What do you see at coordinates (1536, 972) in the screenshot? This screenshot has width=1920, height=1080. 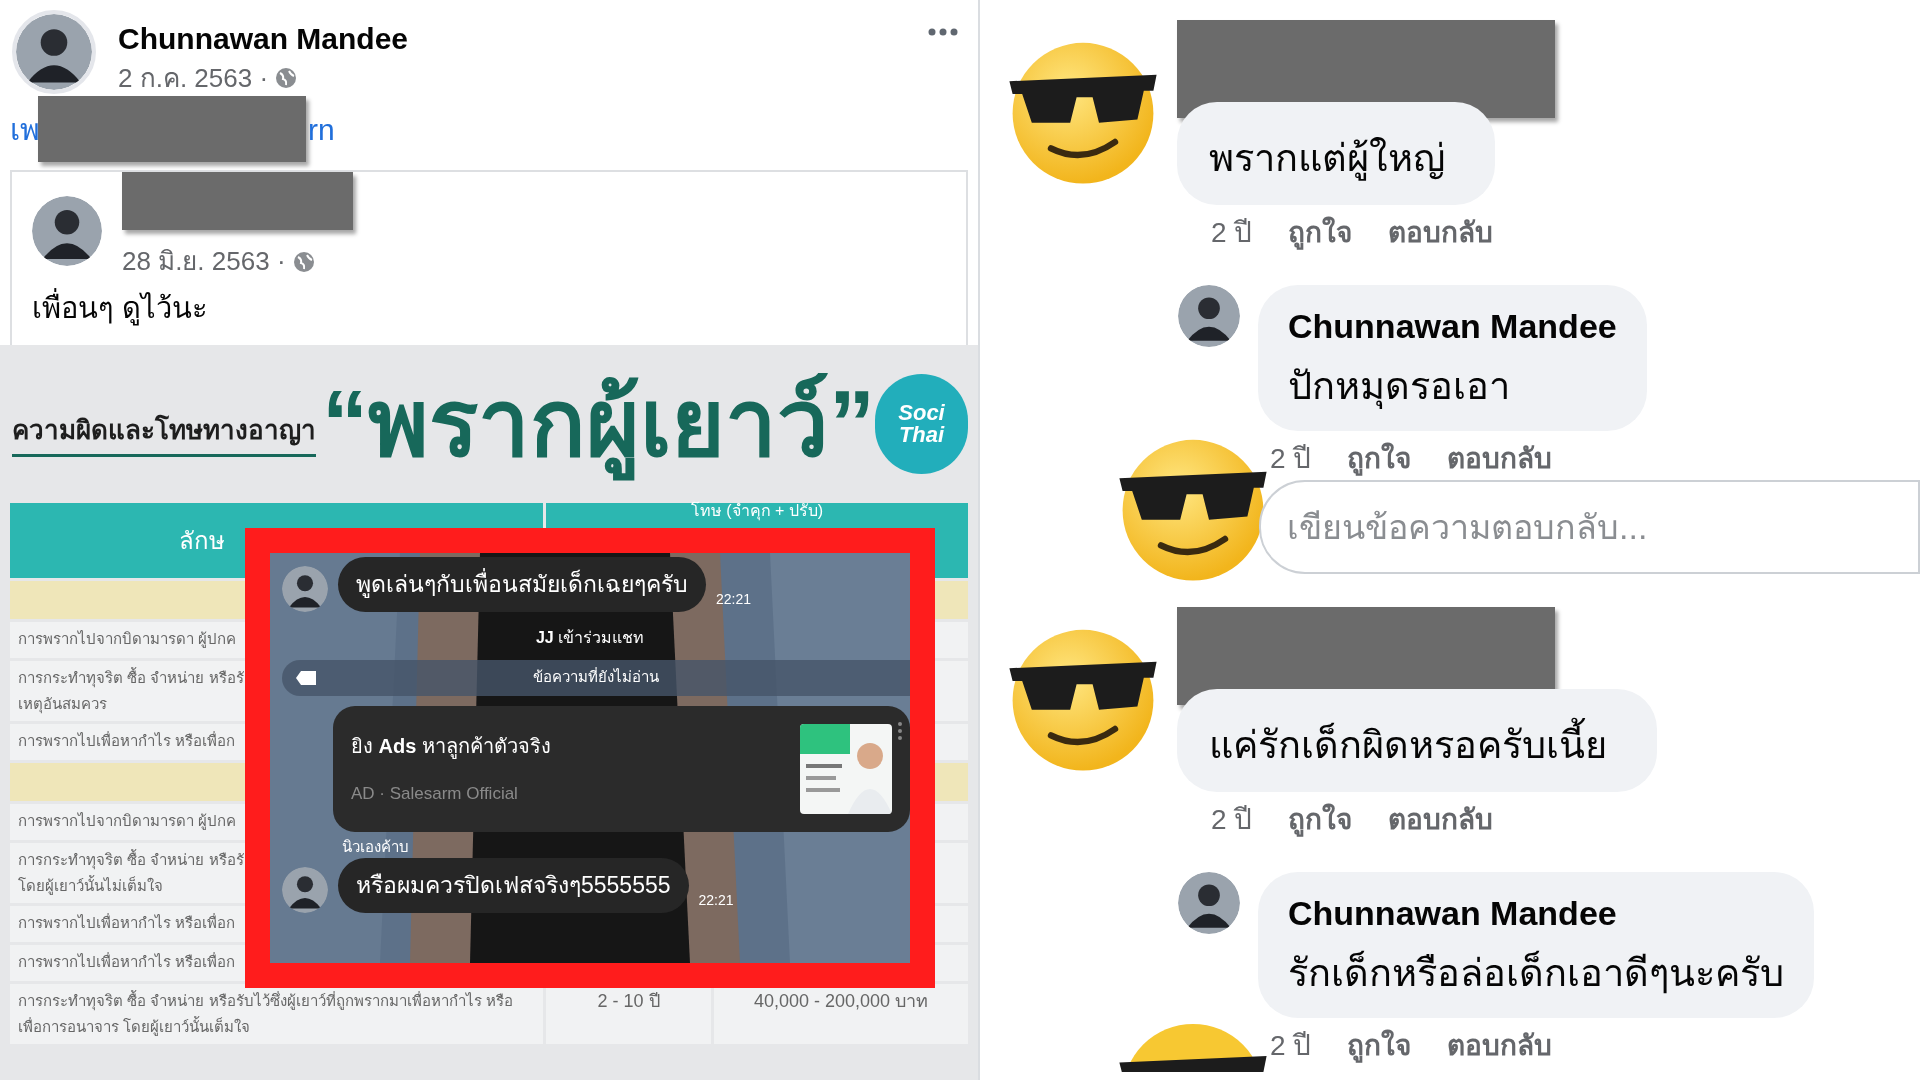 I see `comment-text: รักเด็กหรือล่อเด็กเอาดีๆนะครับ` at bounding box center [1536, 972].